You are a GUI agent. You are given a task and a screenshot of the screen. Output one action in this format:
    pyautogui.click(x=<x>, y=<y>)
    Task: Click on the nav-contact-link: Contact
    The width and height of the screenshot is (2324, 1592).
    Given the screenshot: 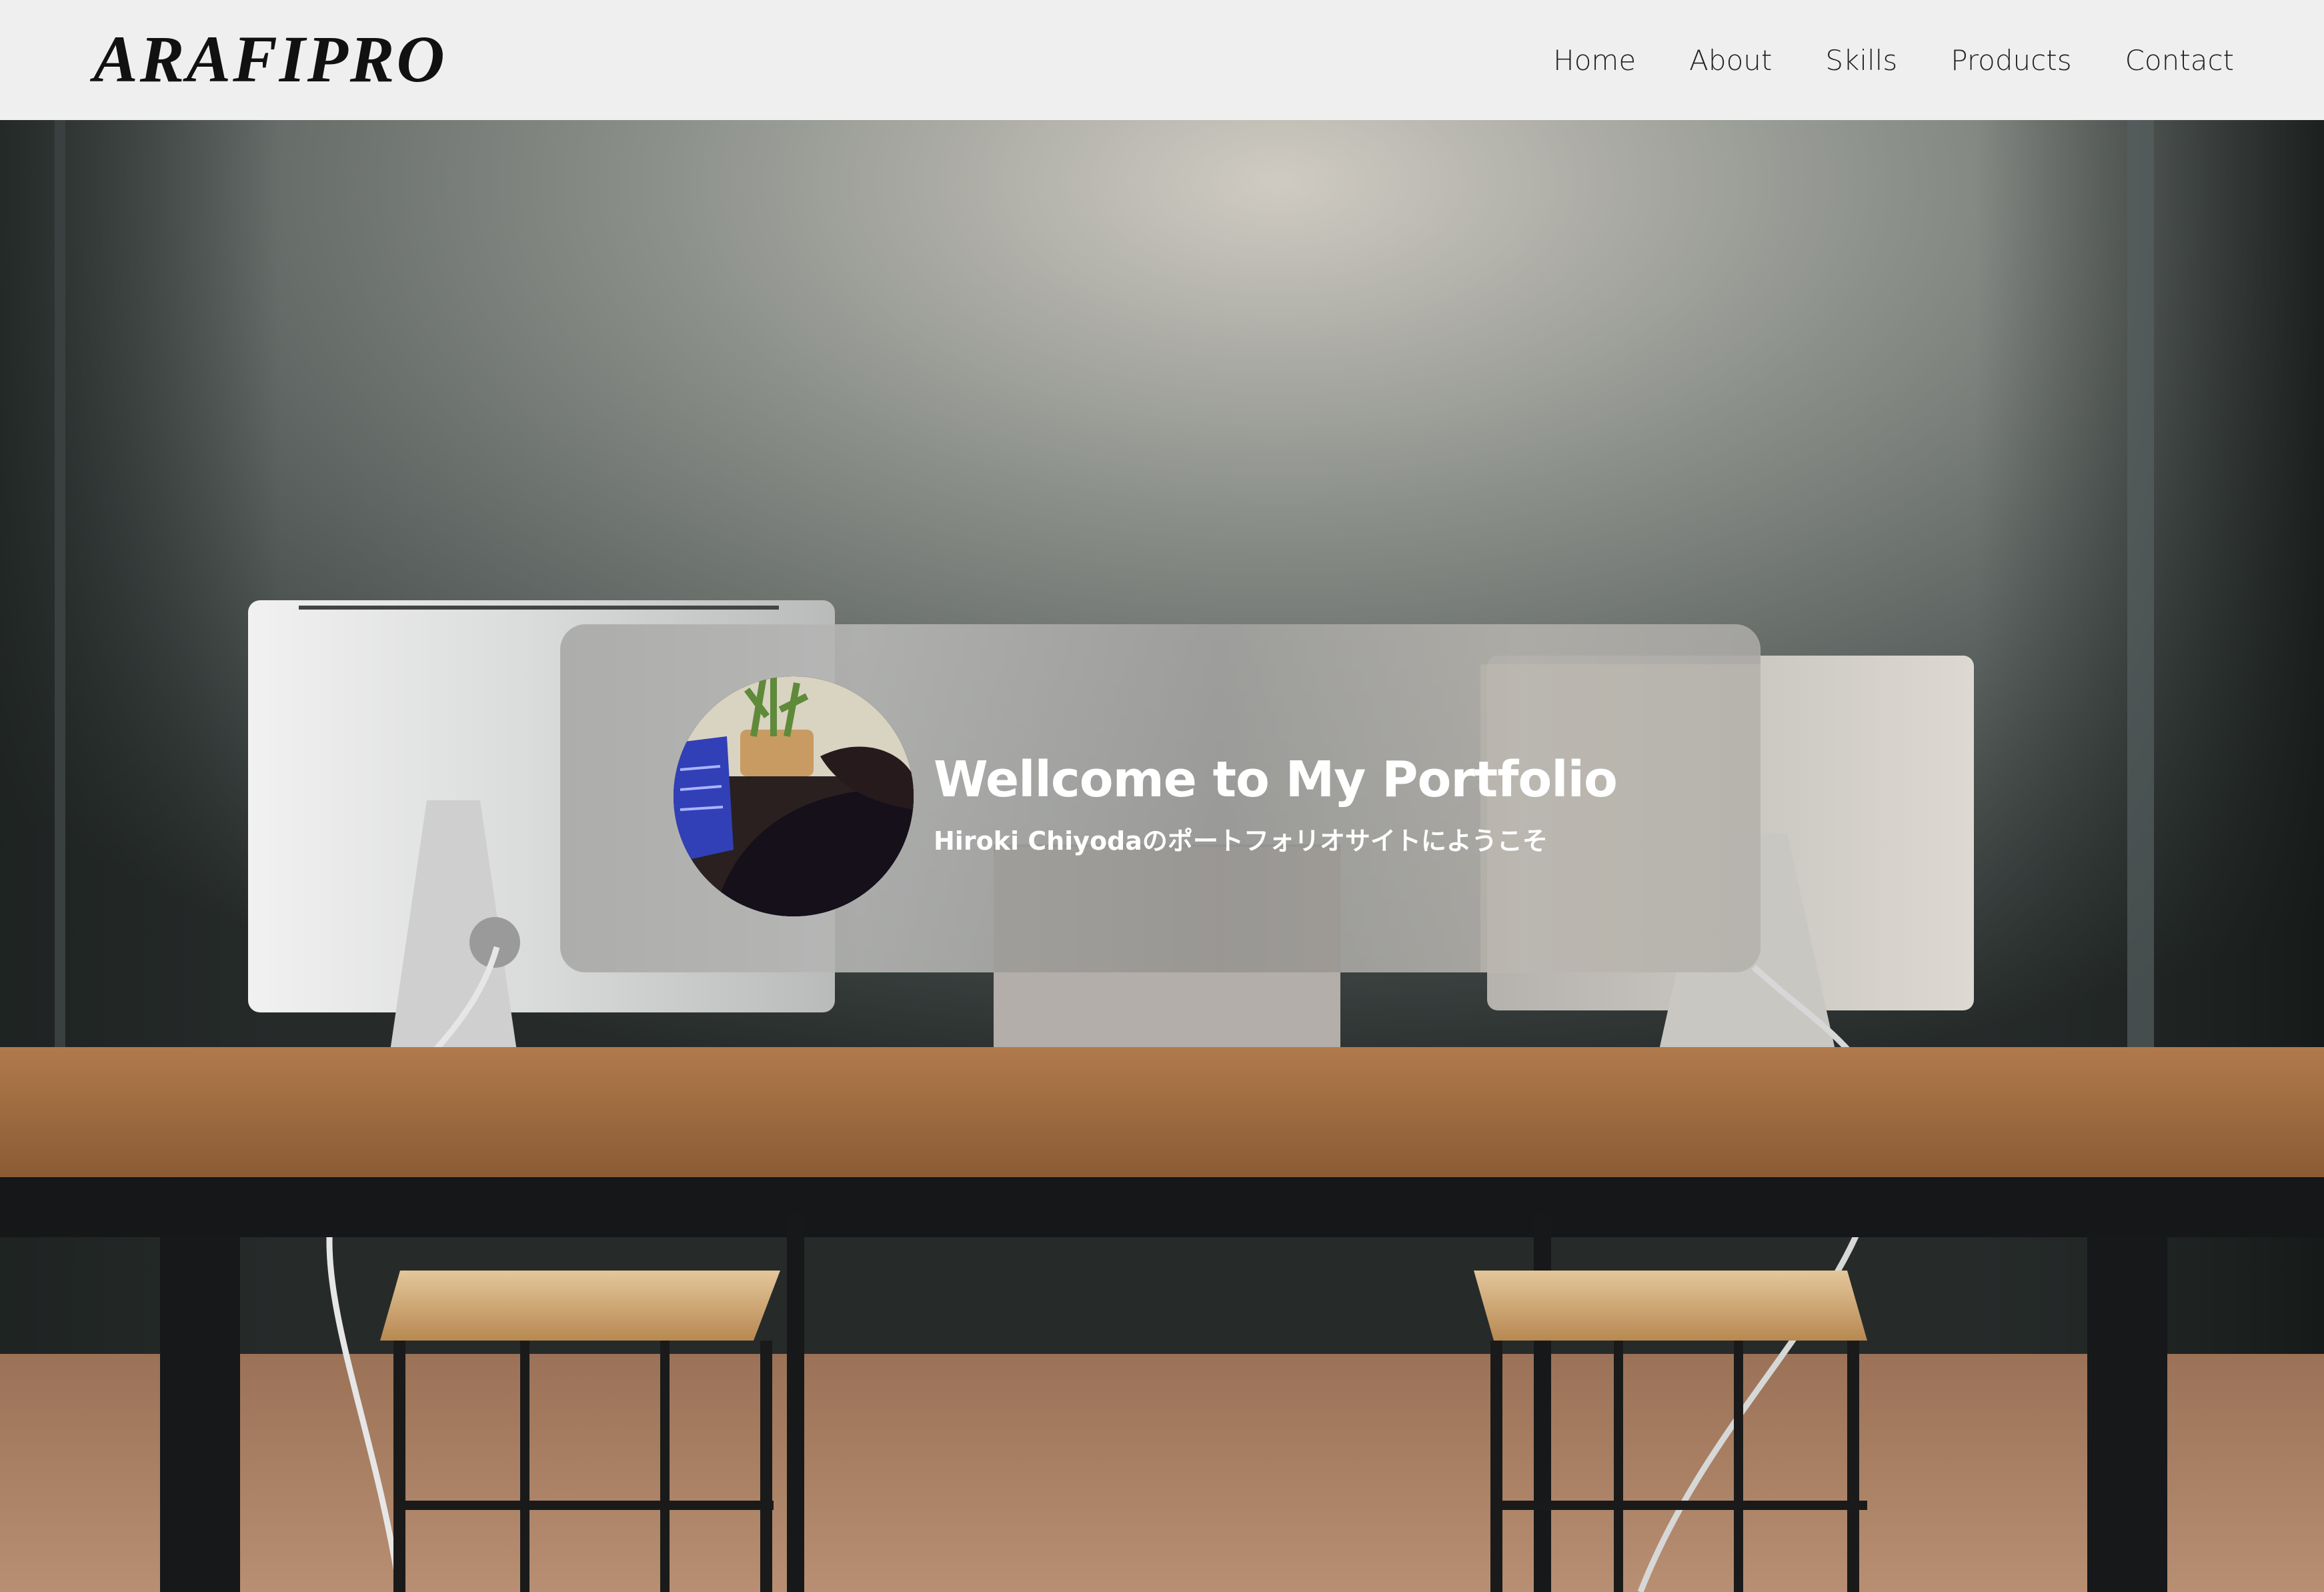 What is the action you would take?
    pyautogui.click(x=2180, y=60)
    